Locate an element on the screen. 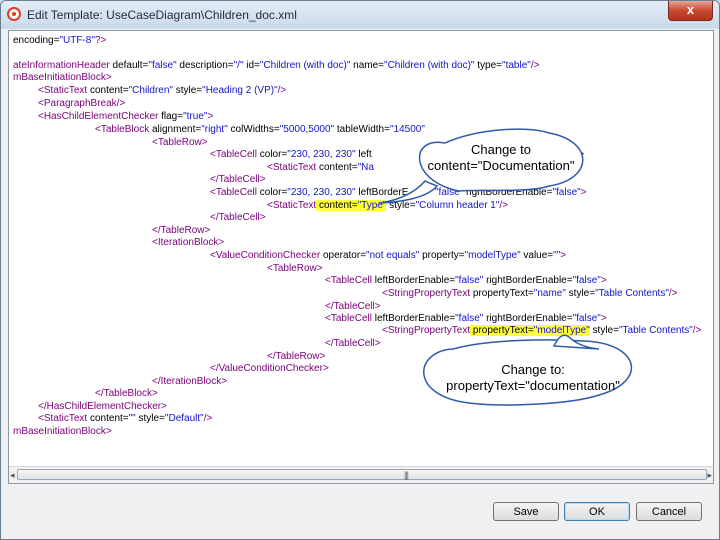  scroll-left-icon: ◂ is located at coordinates (12, 475).